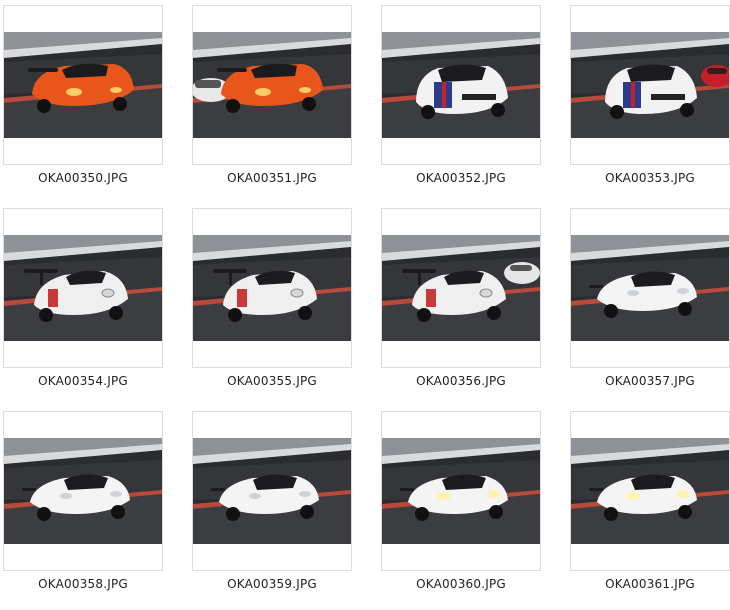 This screenshot has height=610, width=730. What do you see at coordinates (645, 381) in the screenshot?
I see `file-name: OKA00357.JPG` at bounding box center [645, 381].